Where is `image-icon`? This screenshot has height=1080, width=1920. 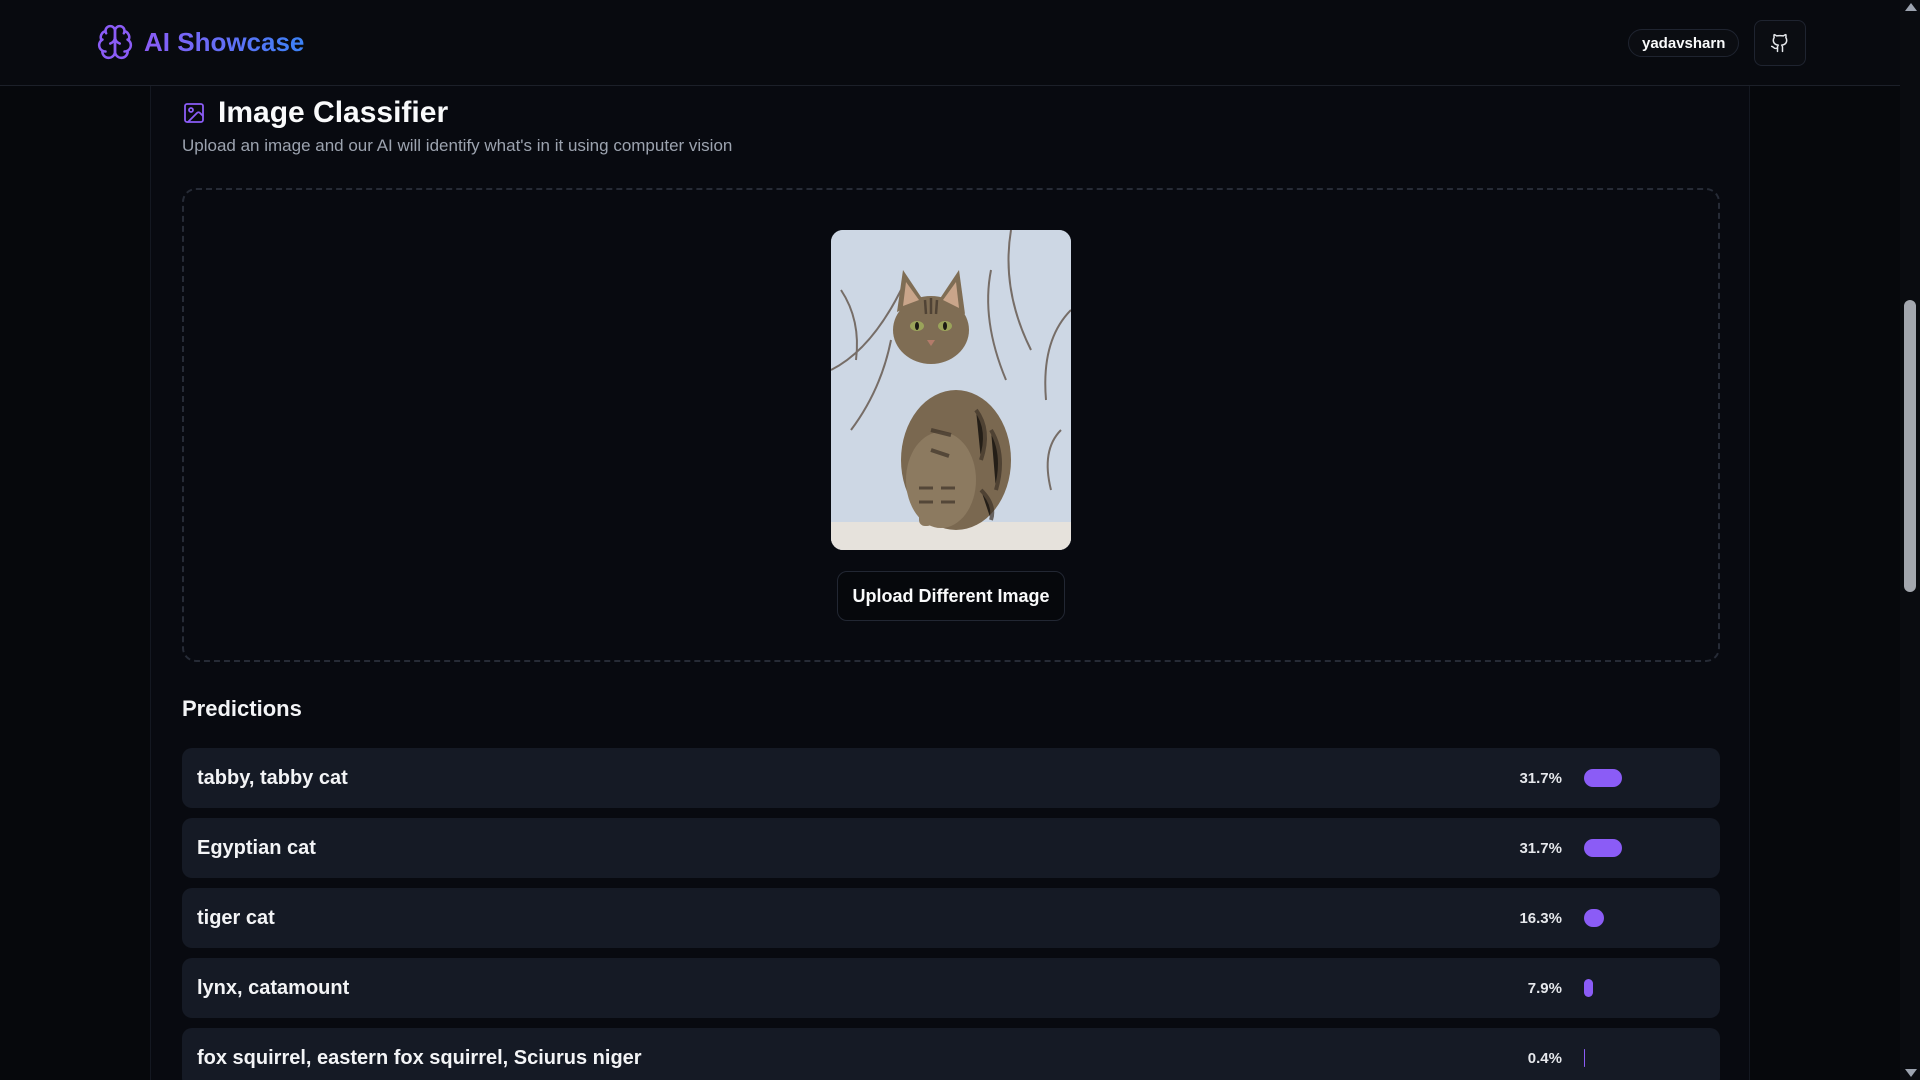 image-icon is located at coordinates (194, 113).